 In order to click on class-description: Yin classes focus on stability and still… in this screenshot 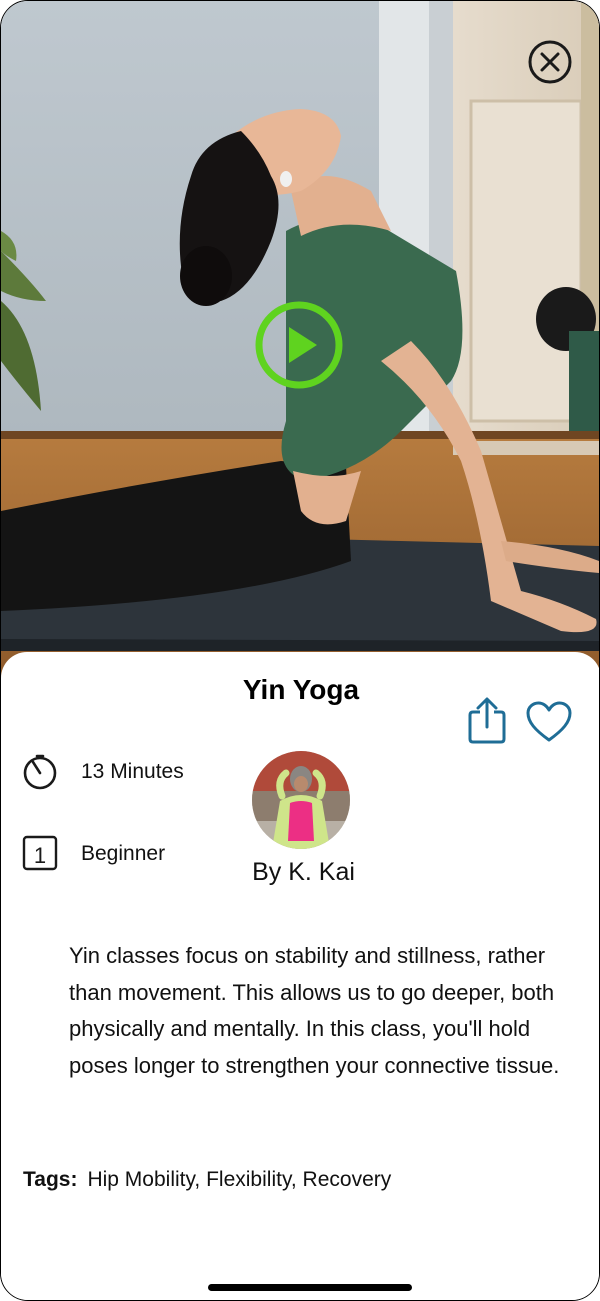, I will do `click(314, 1010)`.